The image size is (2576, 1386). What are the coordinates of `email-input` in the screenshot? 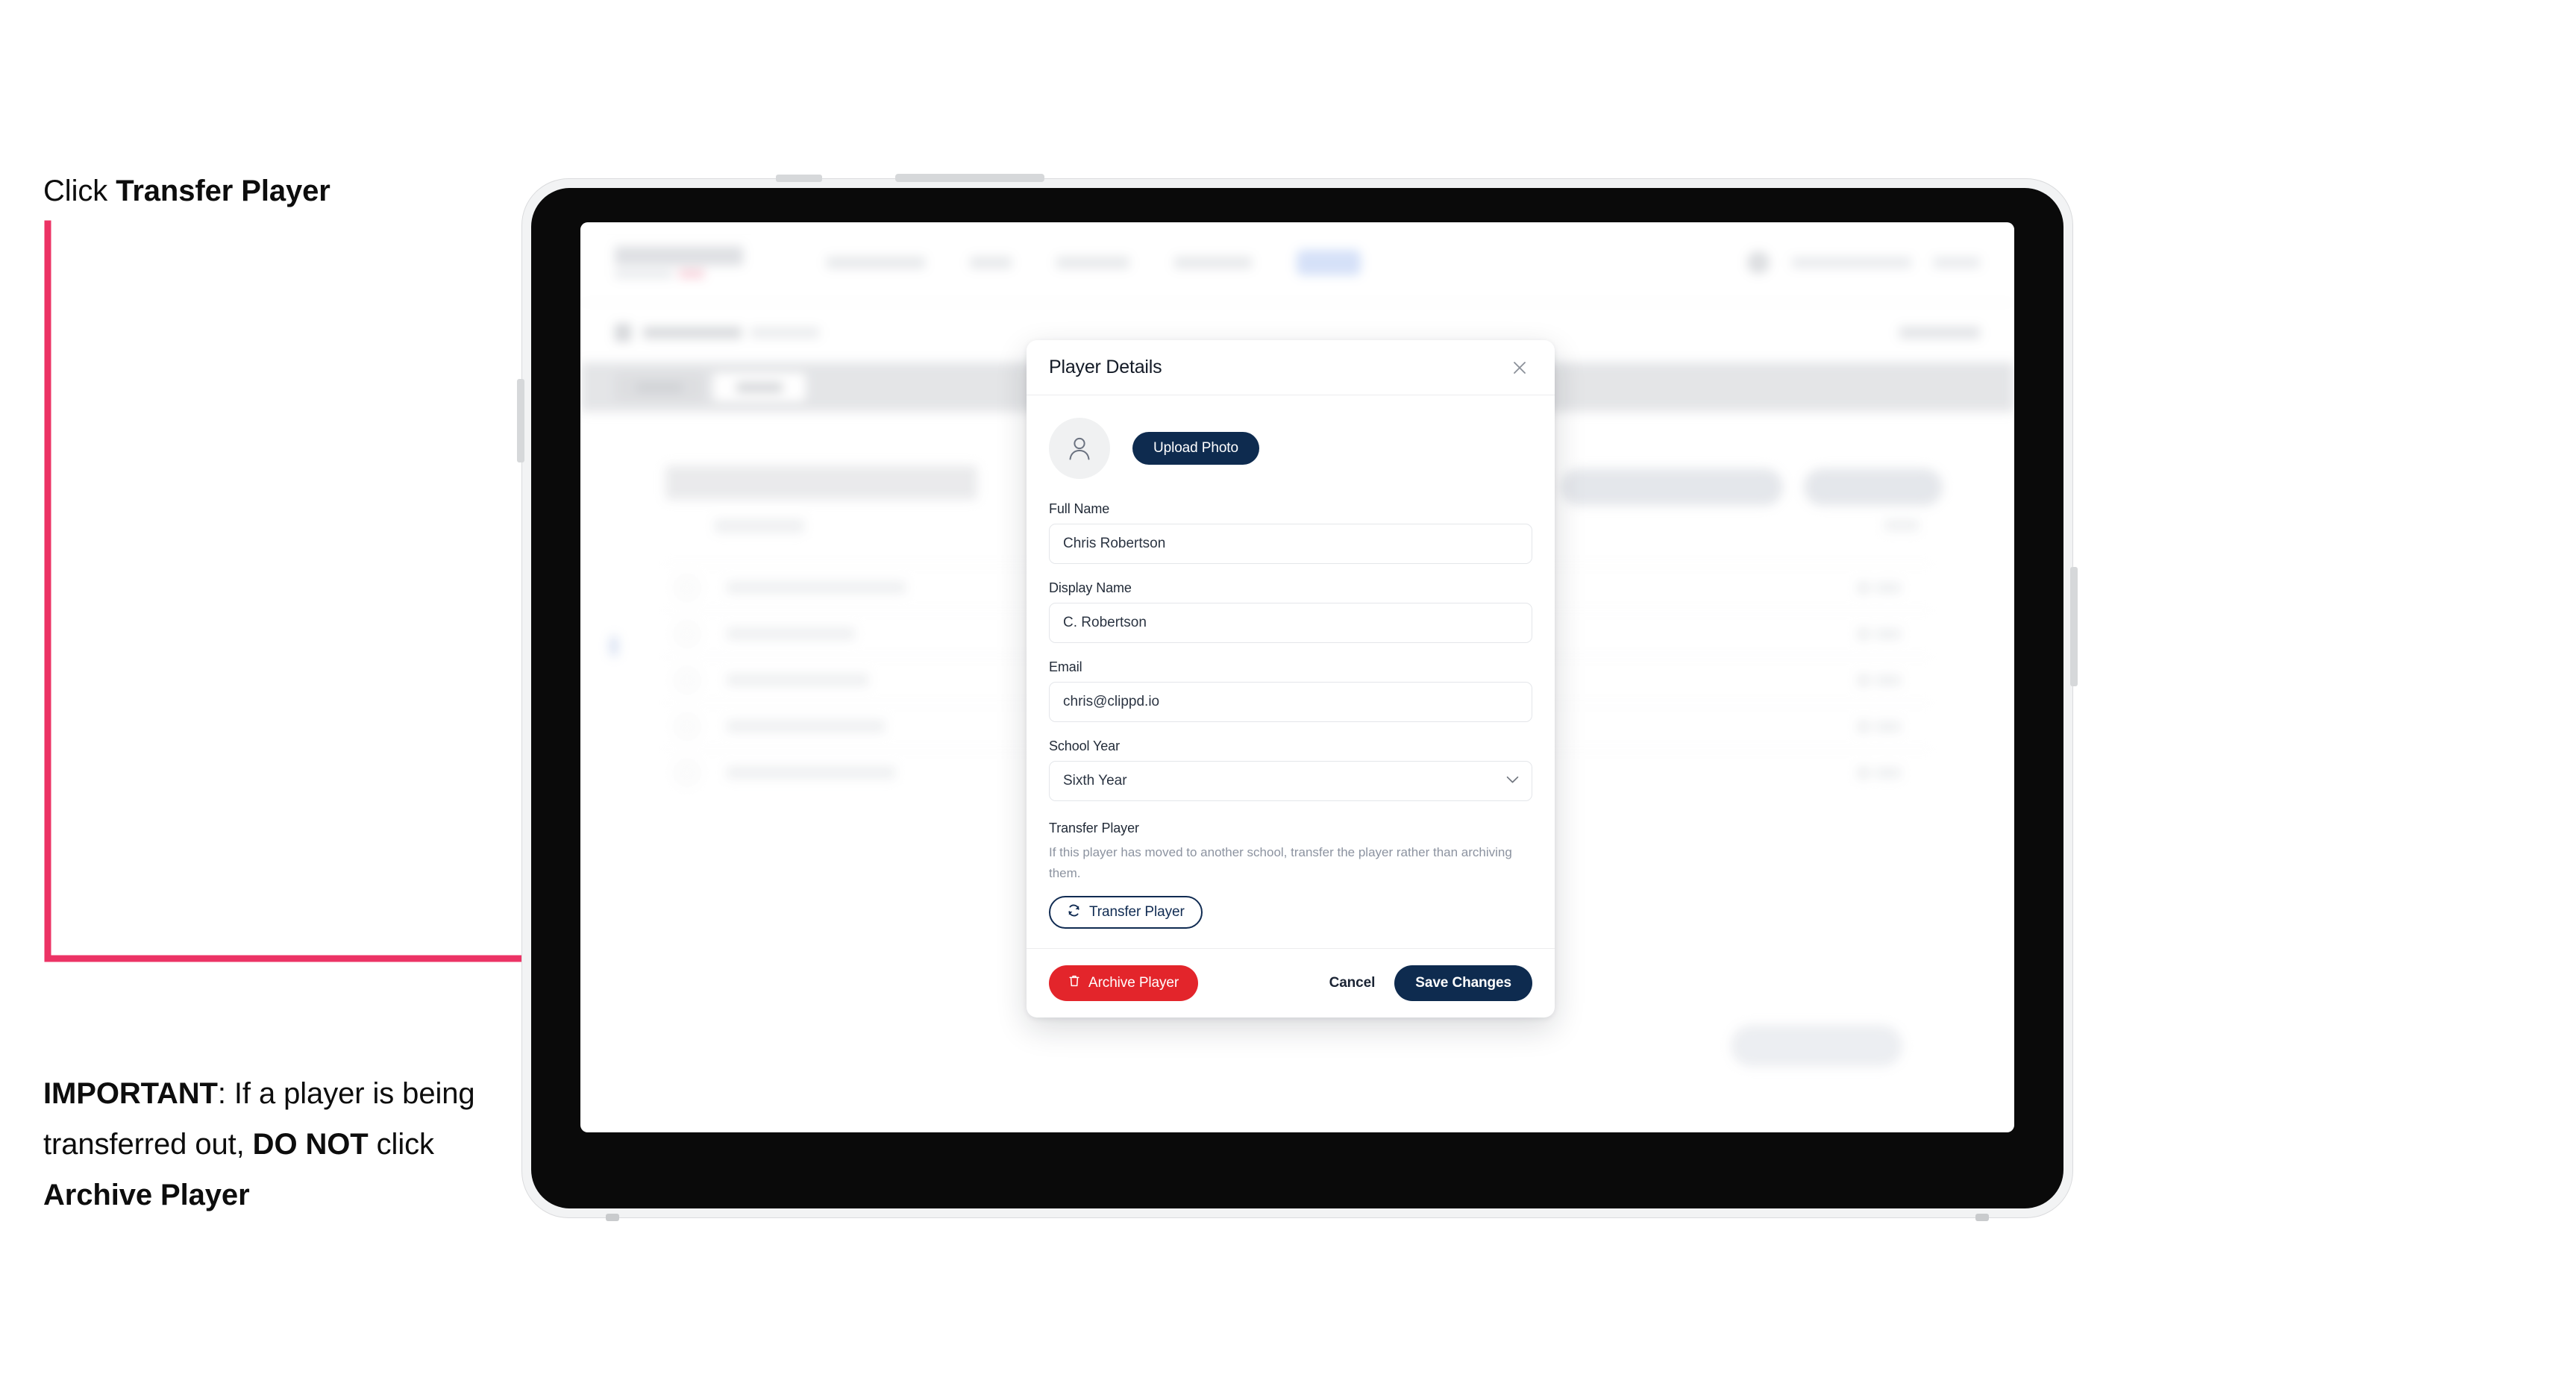 It's located at (1290, 702).